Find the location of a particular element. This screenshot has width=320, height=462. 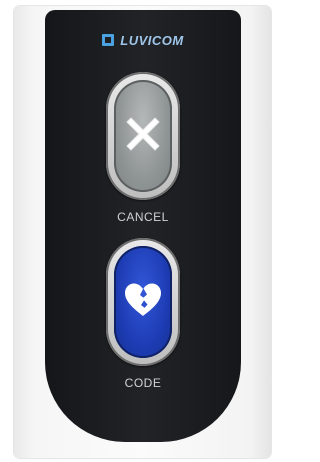

broken-heart-icon is located at coordinates (143, 302).